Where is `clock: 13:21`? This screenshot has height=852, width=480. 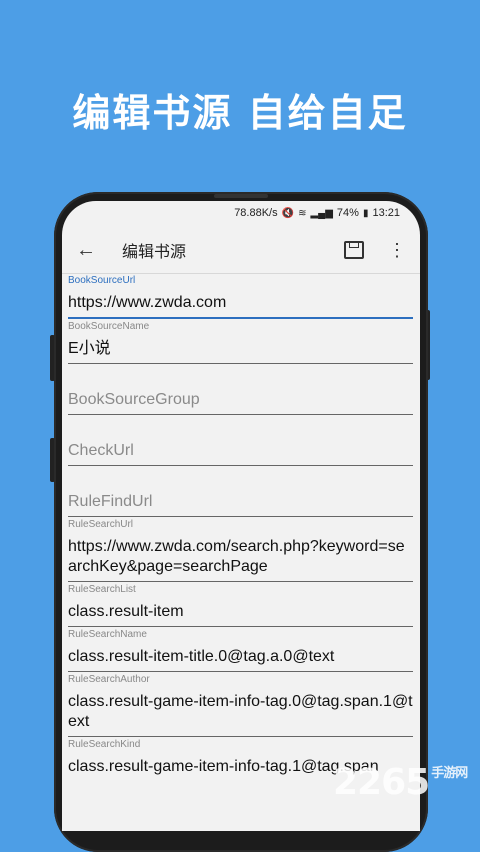 clock: 13:21 is located at coordinates (386, 213).